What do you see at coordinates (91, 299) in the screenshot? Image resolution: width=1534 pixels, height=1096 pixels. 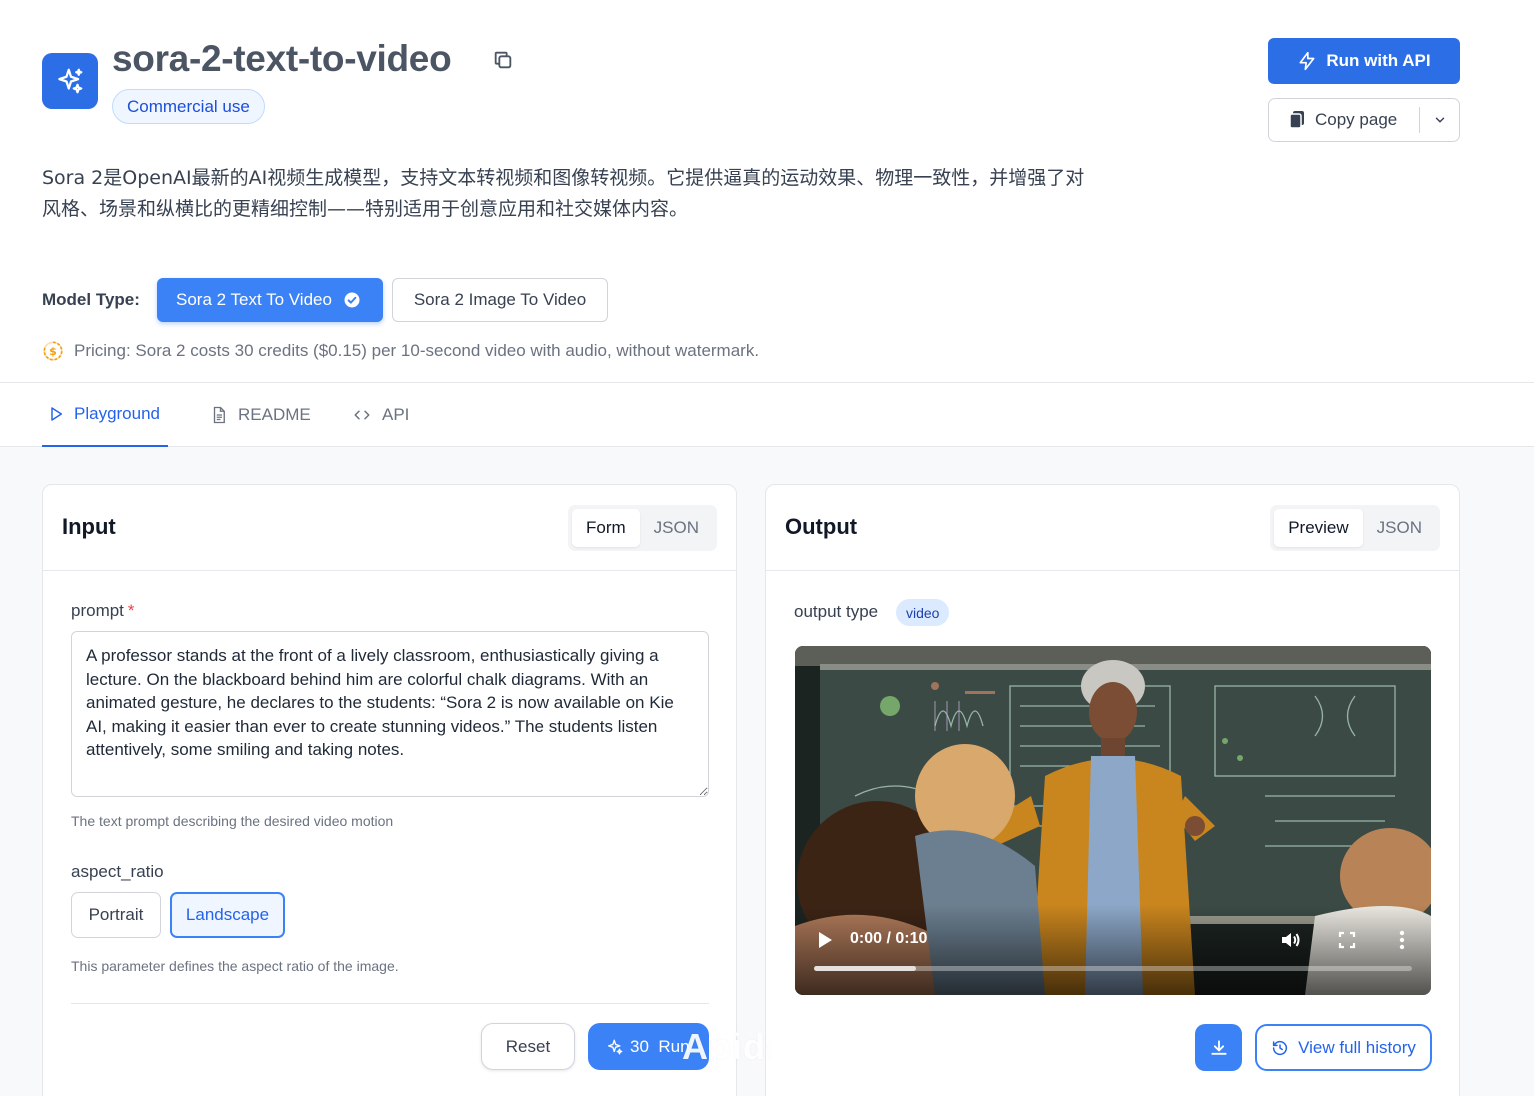 I see `model-type-label: Model Type:` at bounding box center [91, 299].